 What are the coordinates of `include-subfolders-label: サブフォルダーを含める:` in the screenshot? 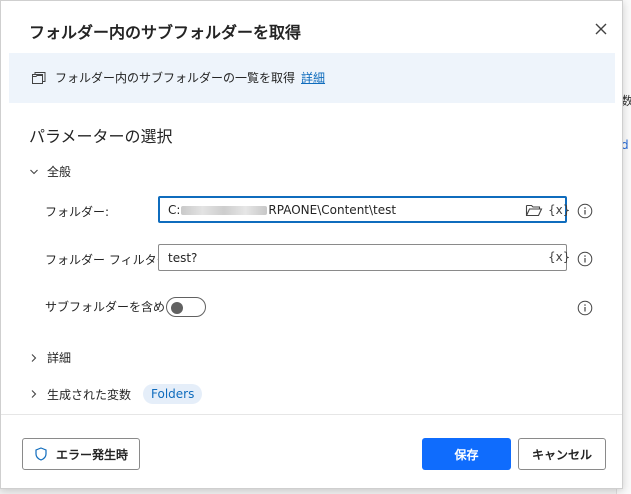 It's located at (113, 307).